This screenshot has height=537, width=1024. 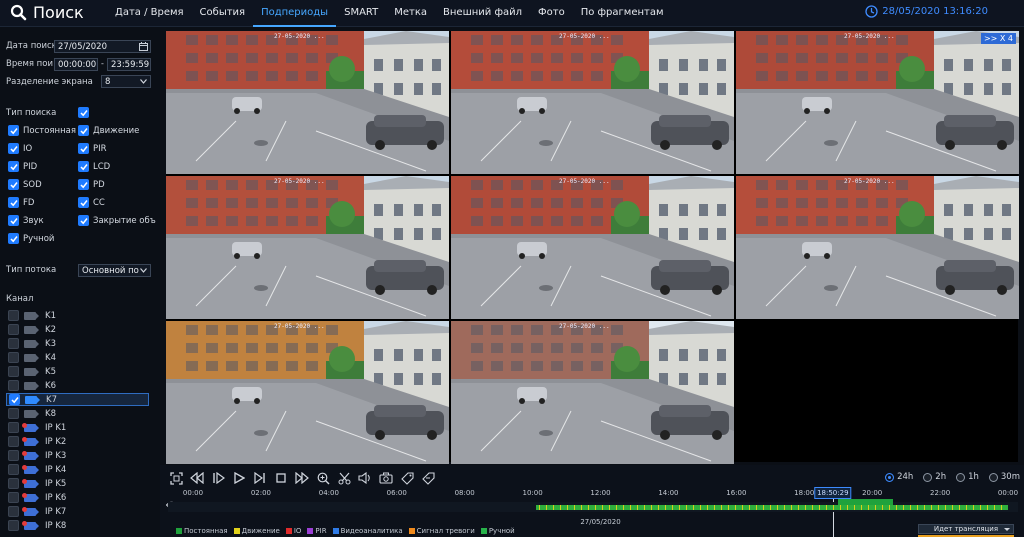 What do you see at coordinates (967, 477) in the screenshot?
I see `zoom-option: 1h` at bounding box center [967, 477].